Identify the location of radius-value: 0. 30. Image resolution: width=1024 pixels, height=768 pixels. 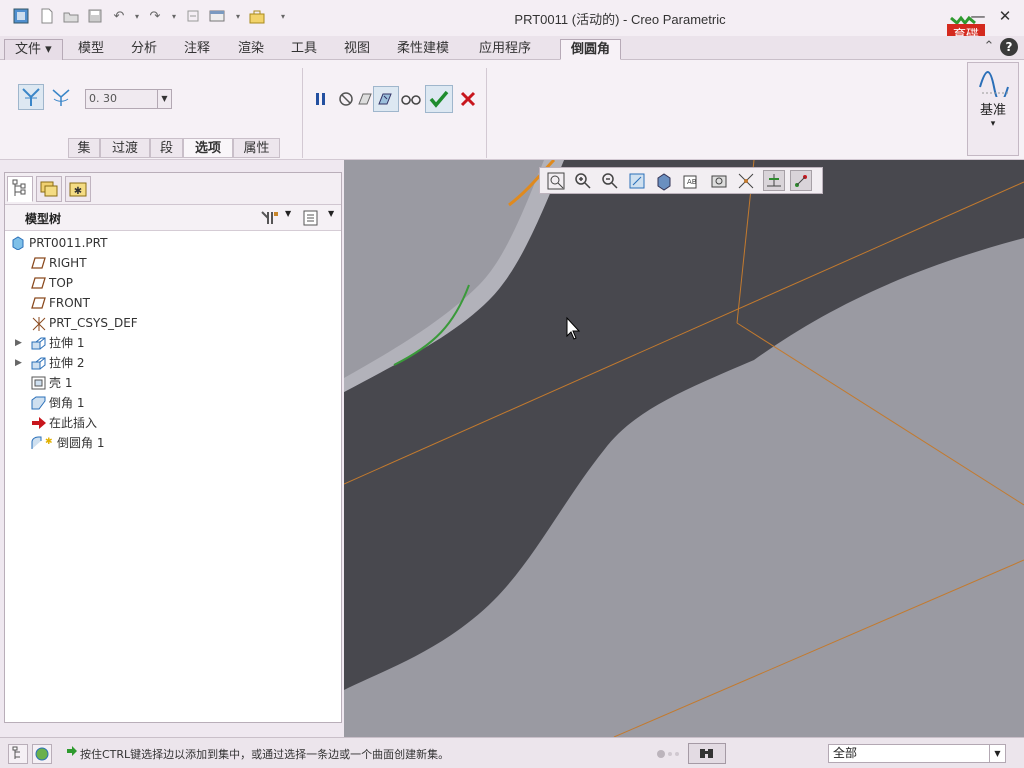
(103, 98).